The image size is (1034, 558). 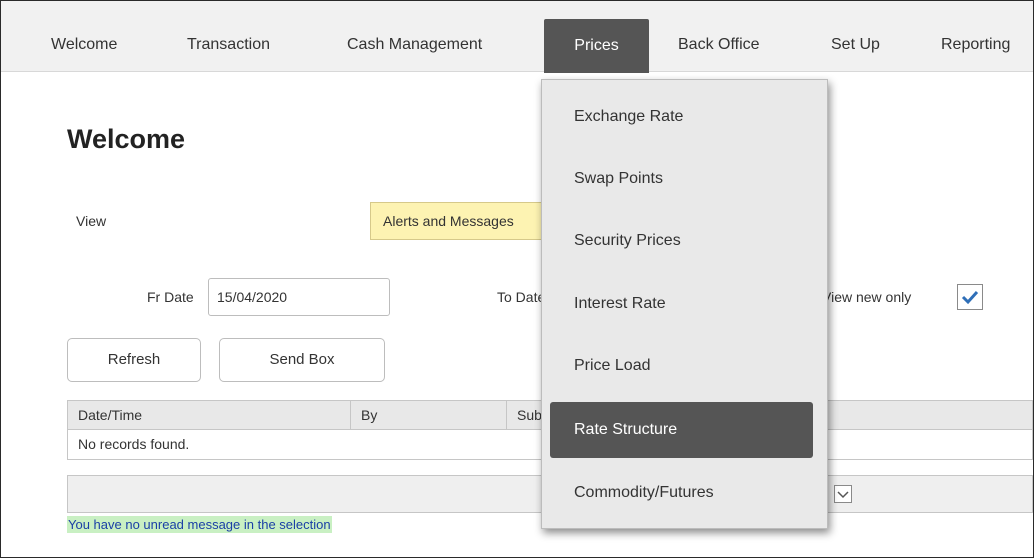 What do you see at coordinates (681, 241) in the screenshot?
I see `menu-item-security-prices: Security Prices` at bounding box center [681, 241].